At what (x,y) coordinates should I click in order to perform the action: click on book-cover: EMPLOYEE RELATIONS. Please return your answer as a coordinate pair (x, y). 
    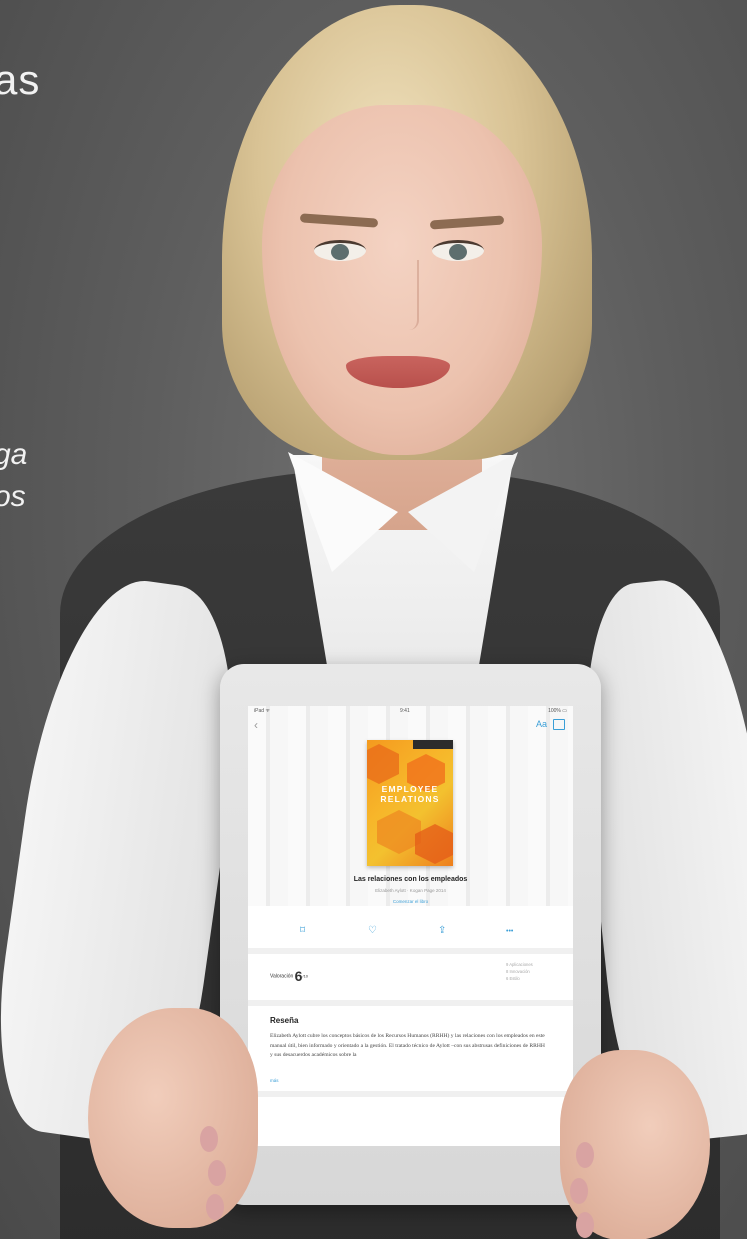
    Looking at the image, I should click on (410, 803).